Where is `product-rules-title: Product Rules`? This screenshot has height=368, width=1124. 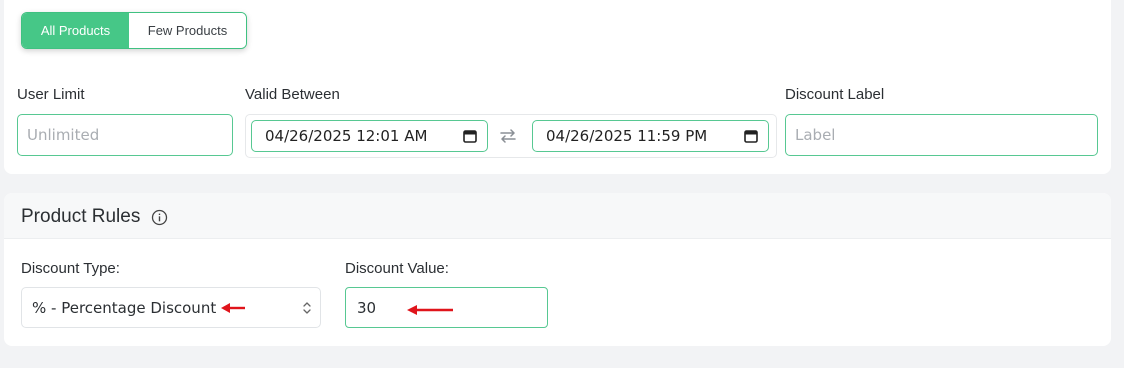
product-rules-title: Product Rules is located at coordinates (81, 216).